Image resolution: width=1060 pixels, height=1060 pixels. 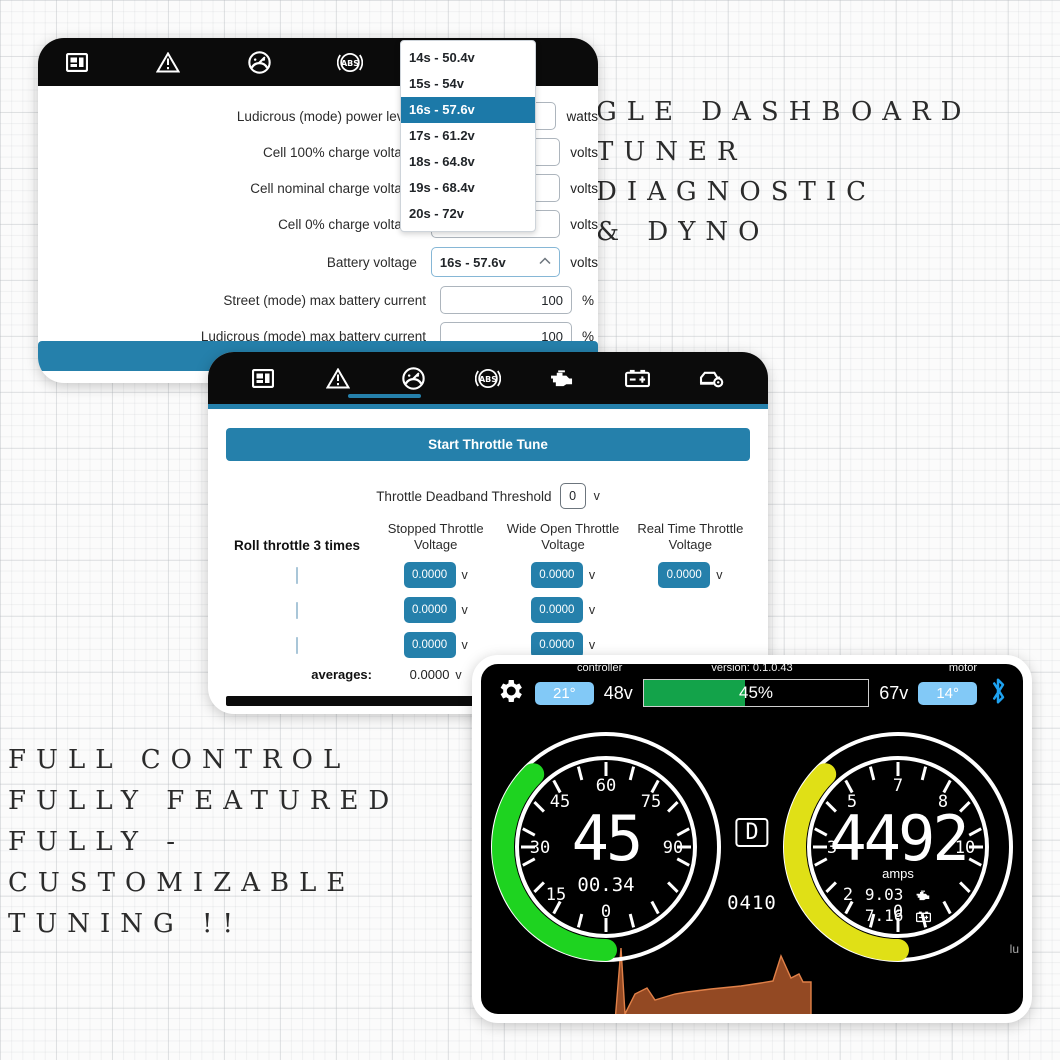 What do you see at coordinates (752, 903) in the screenshot?
I see `trip-counter: 0410` at bounding box center [752, 903].